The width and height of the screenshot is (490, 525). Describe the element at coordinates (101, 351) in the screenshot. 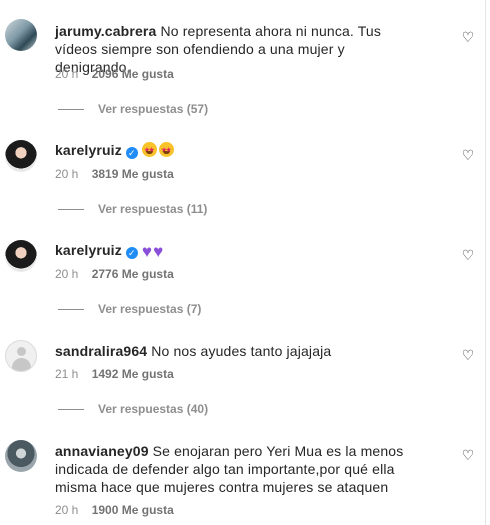

I see `comment-username: sandralira964` at that location.